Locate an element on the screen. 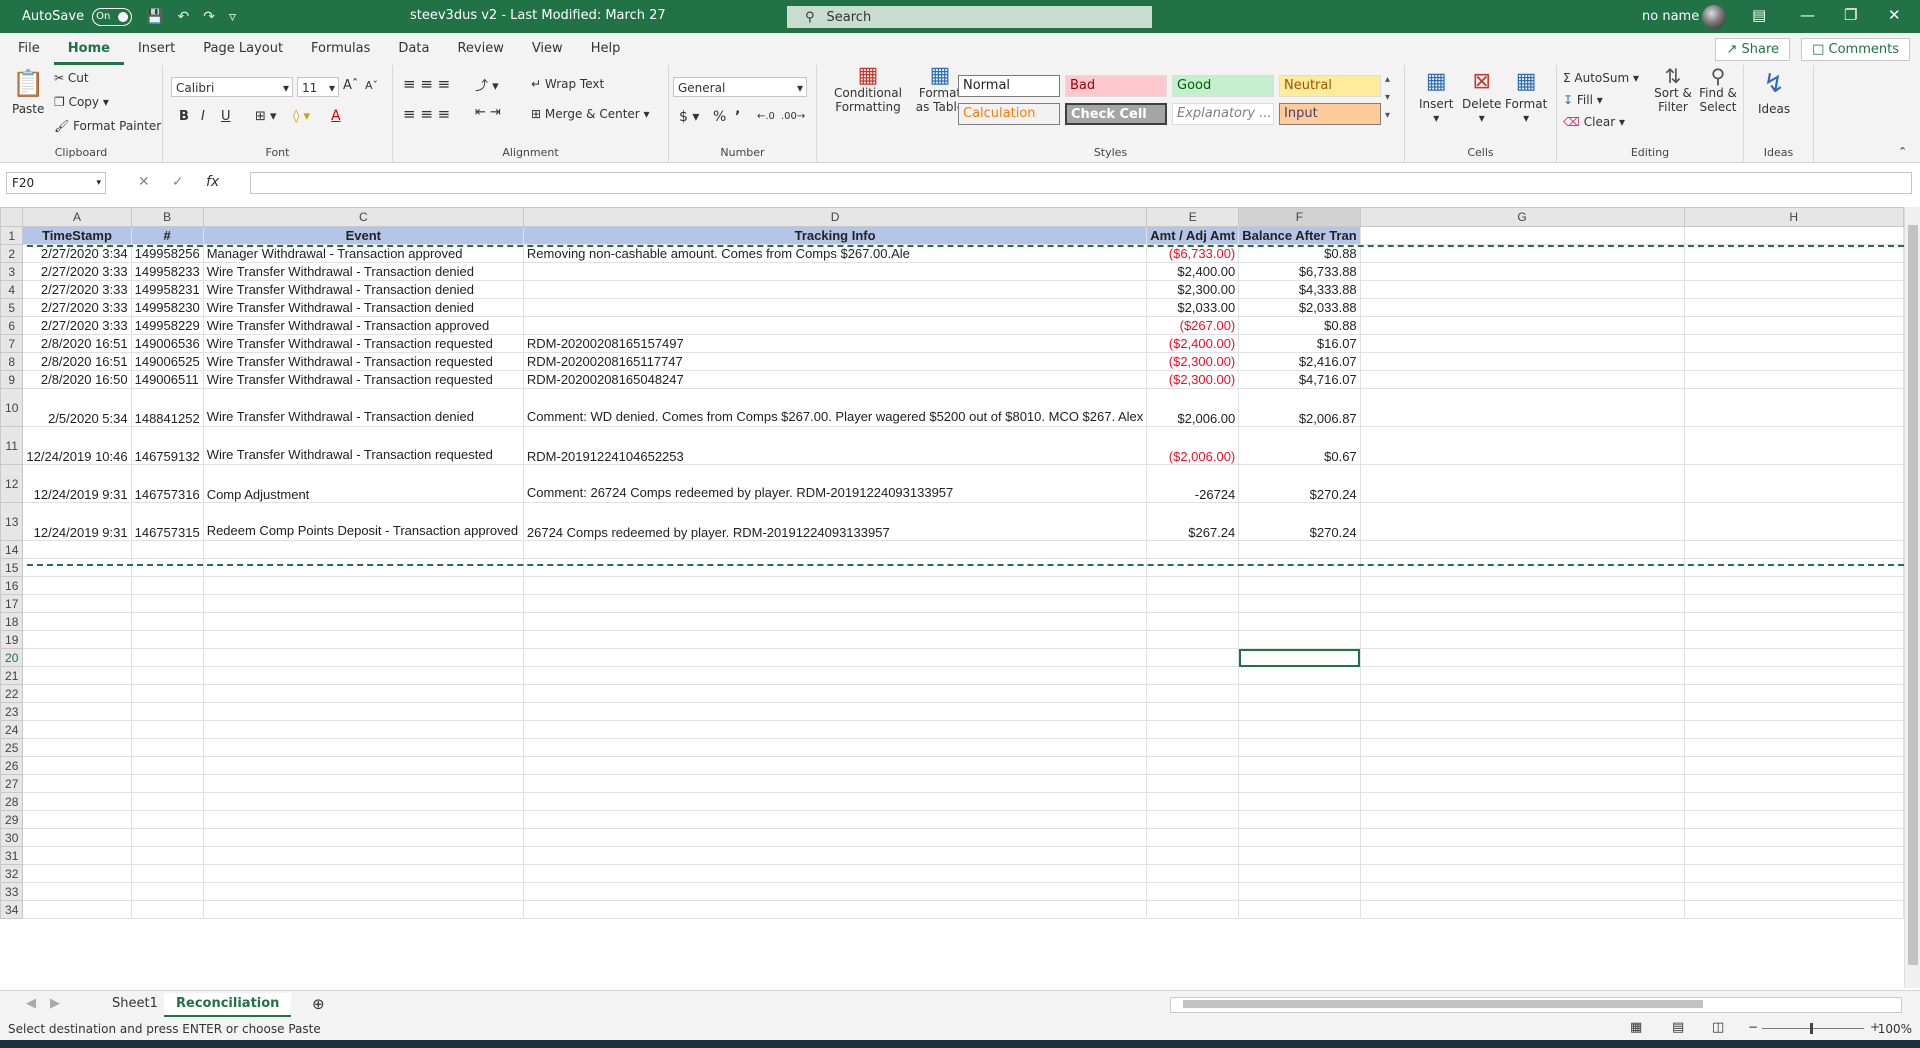 The height and width of the screenshot is (1048, 1920). underline-button: U is located at coordinates (226, 116).